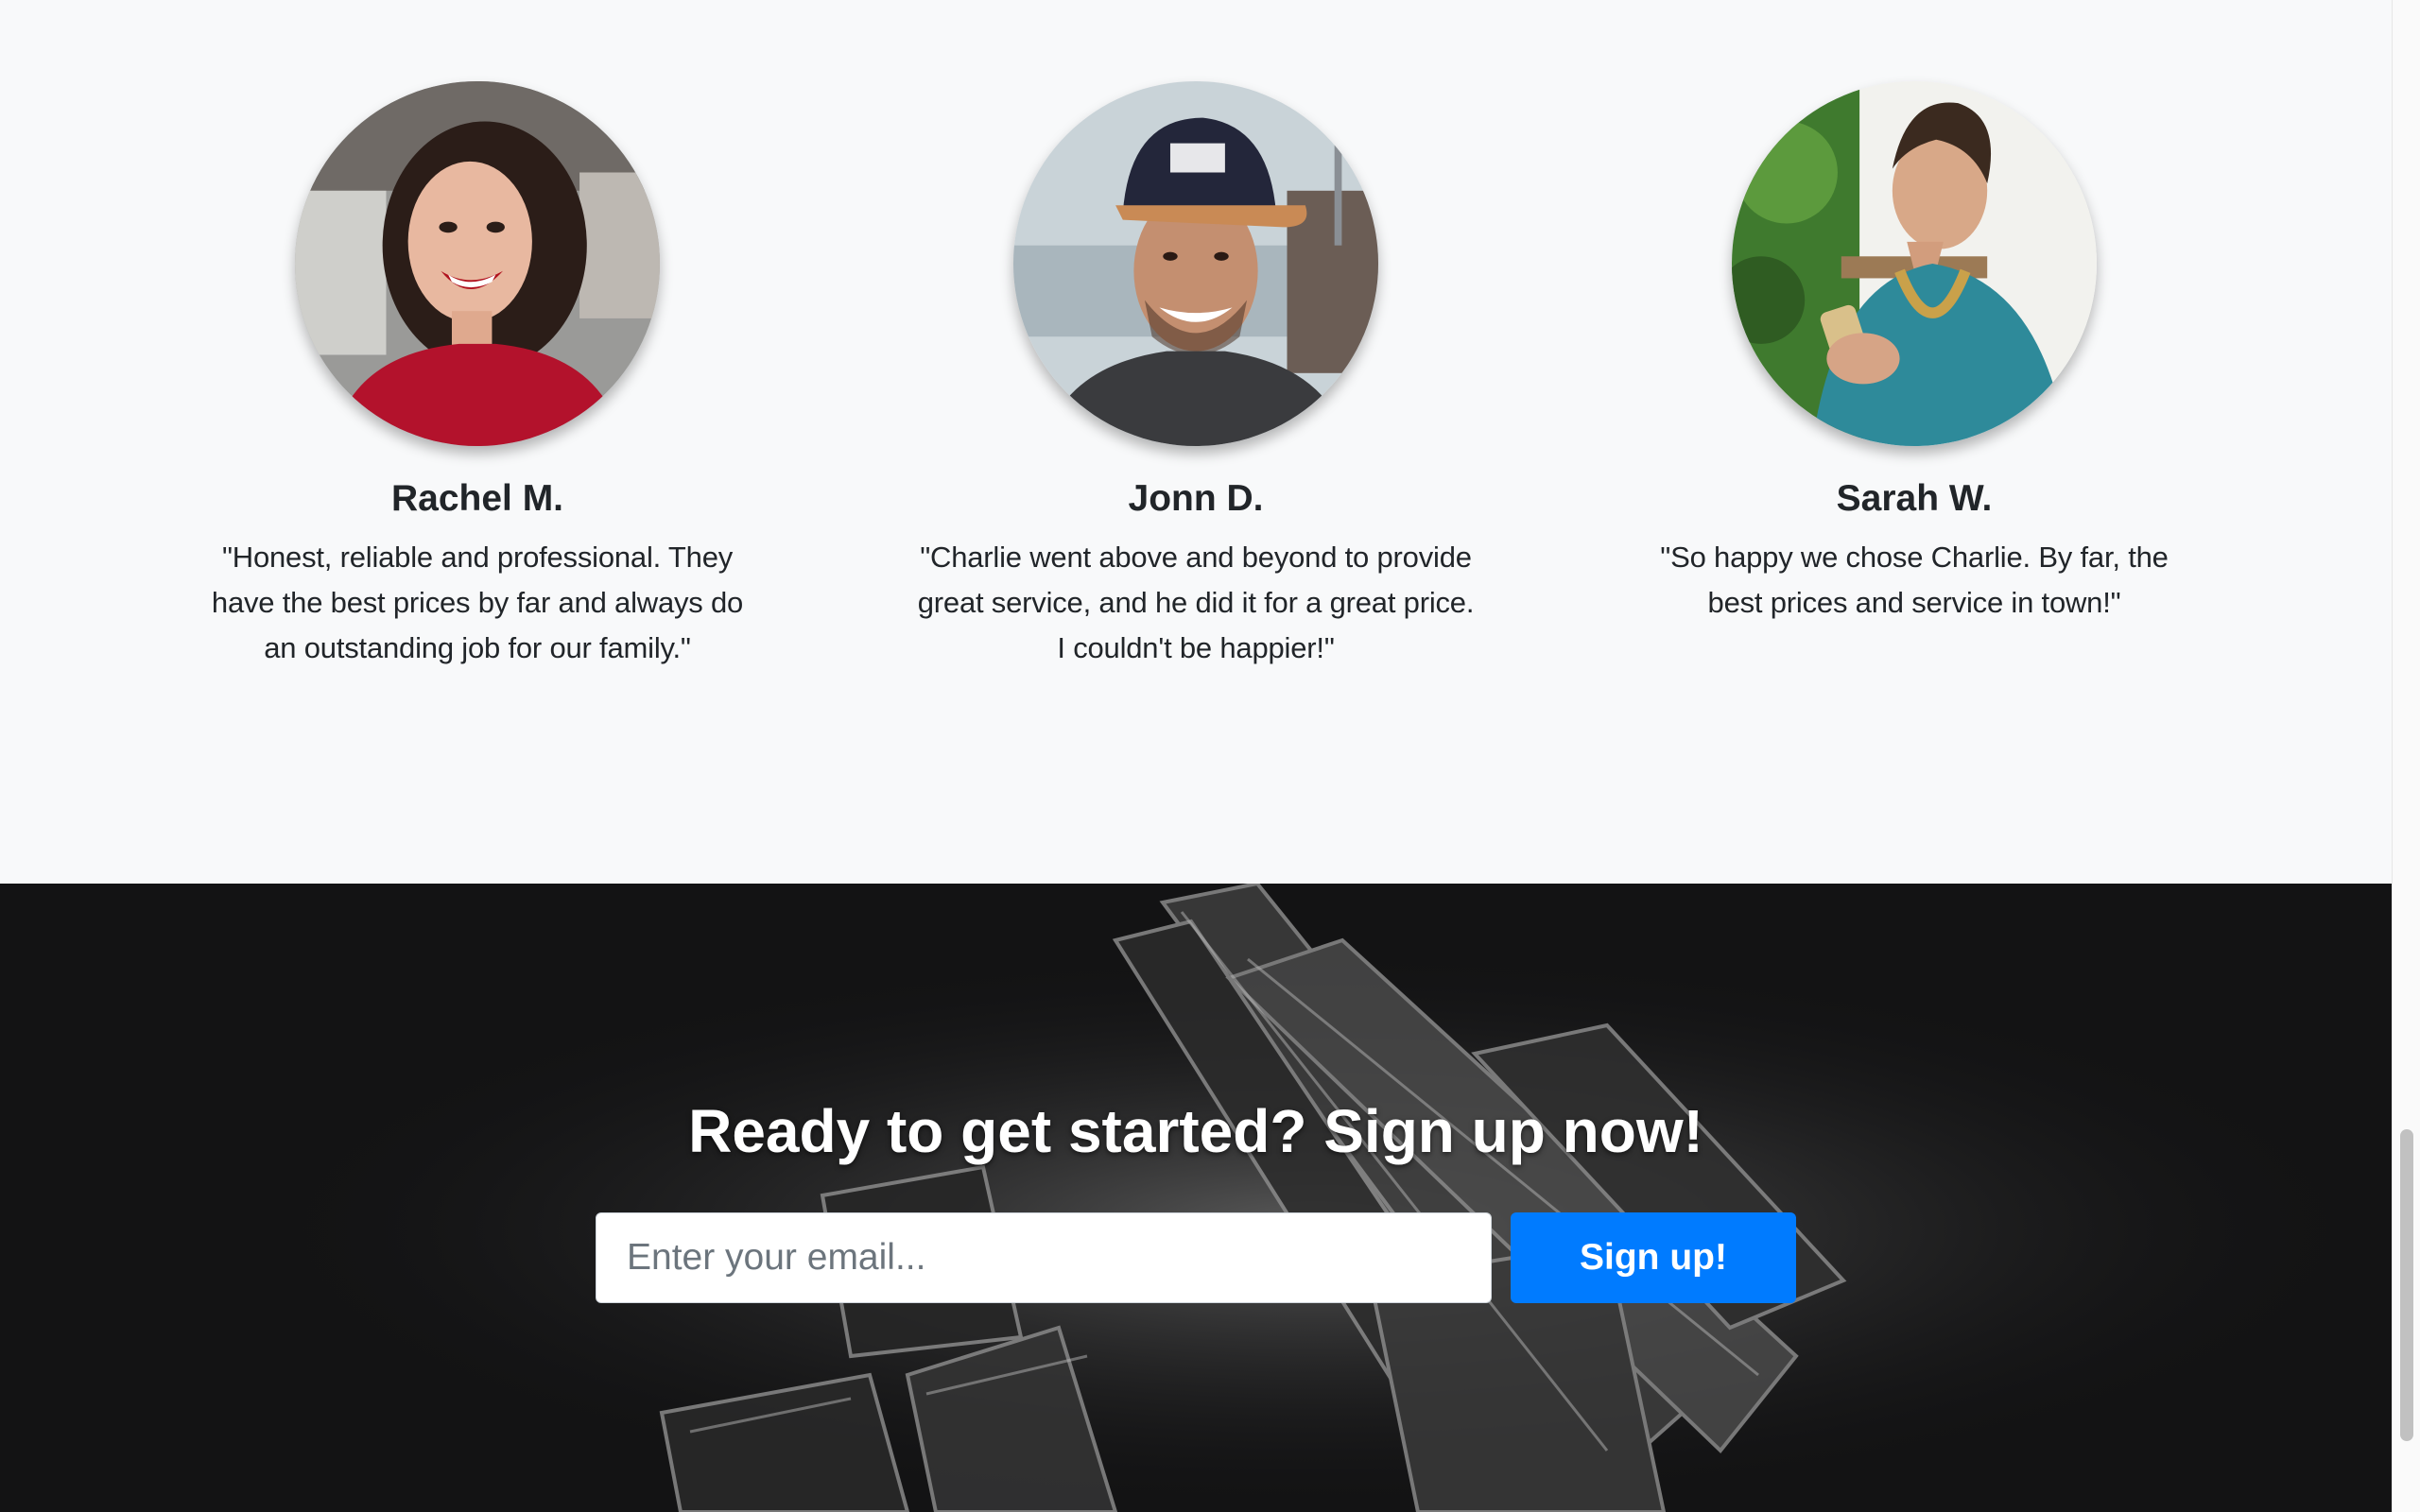 Image resolution: width=2420 pixels, height=1512 pixels. I want to click on email-field, so click(1044, 1257).